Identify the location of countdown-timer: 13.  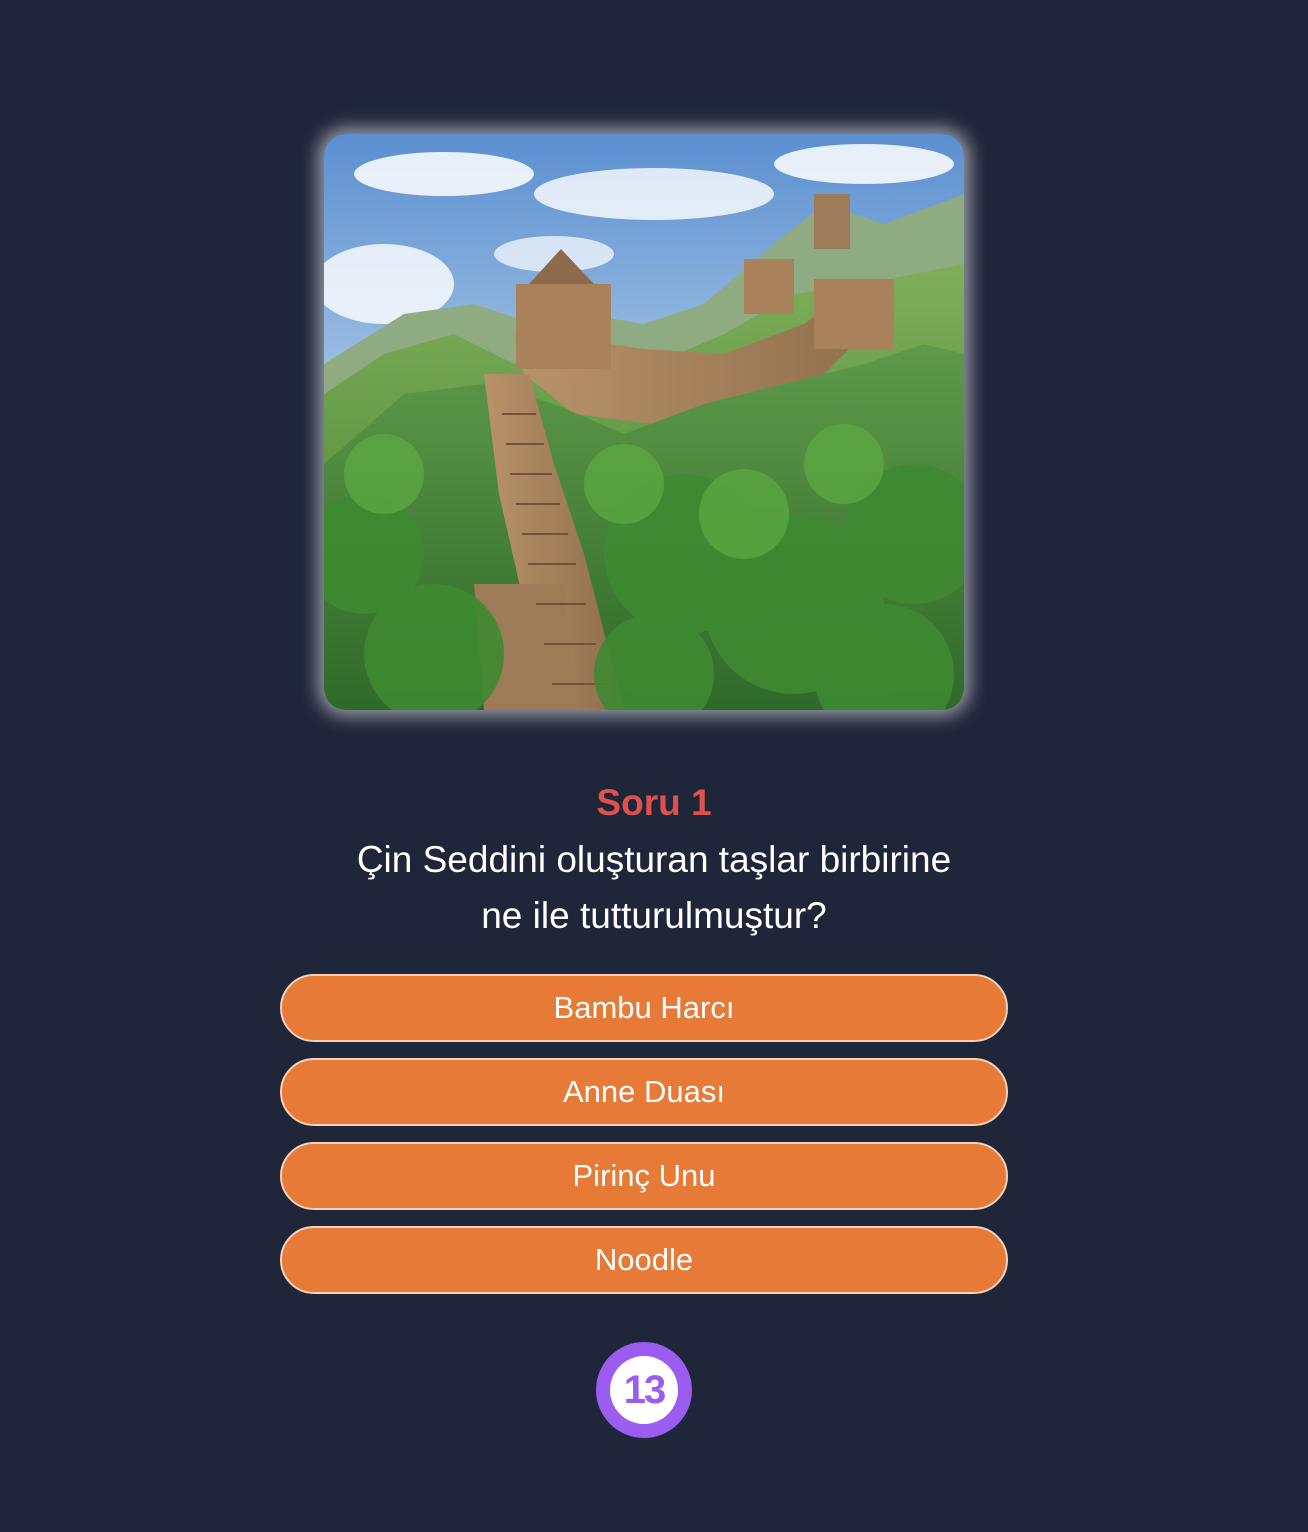
(644, 1390).